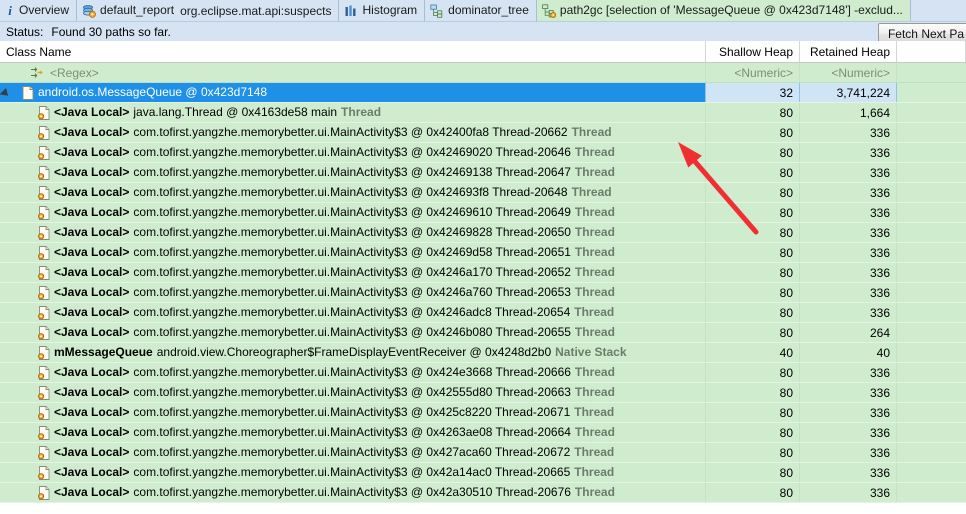 The width and height of the screenshot is (966, 514). What do you see at coordinates (39, 10) in the screenshot?
I see `tab-overview: i Overview` at bounding box center [39, 10].